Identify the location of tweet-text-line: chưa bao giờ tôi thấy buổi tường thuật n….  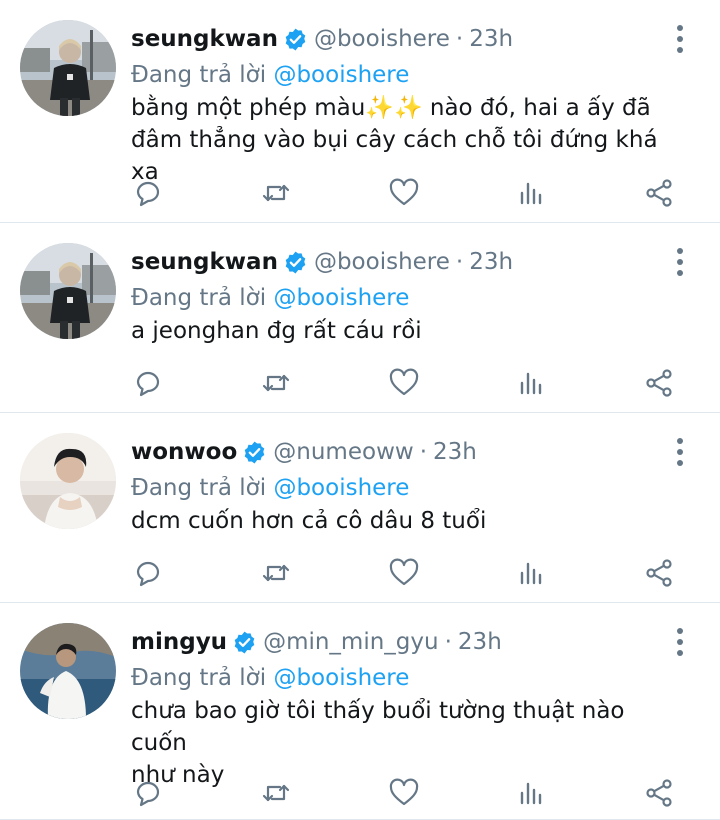
(378, 727).